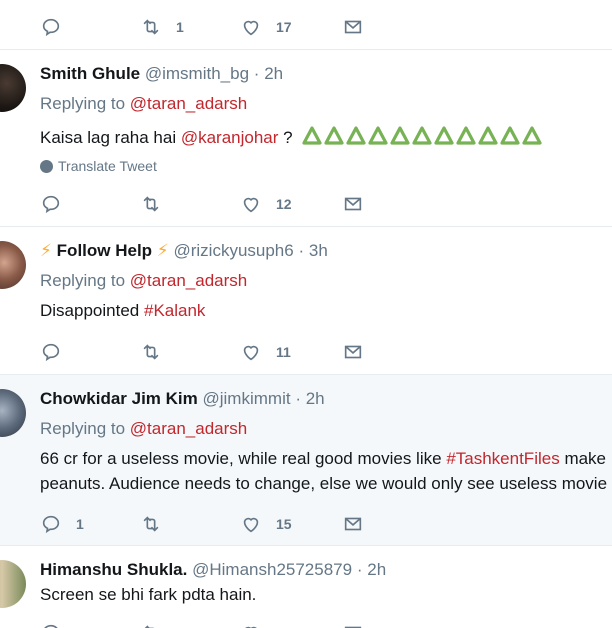  What do you see at coordinates (318, 250) in the screenshot?
I see `tweet-time: 3h` at bounding box center [318, 250].